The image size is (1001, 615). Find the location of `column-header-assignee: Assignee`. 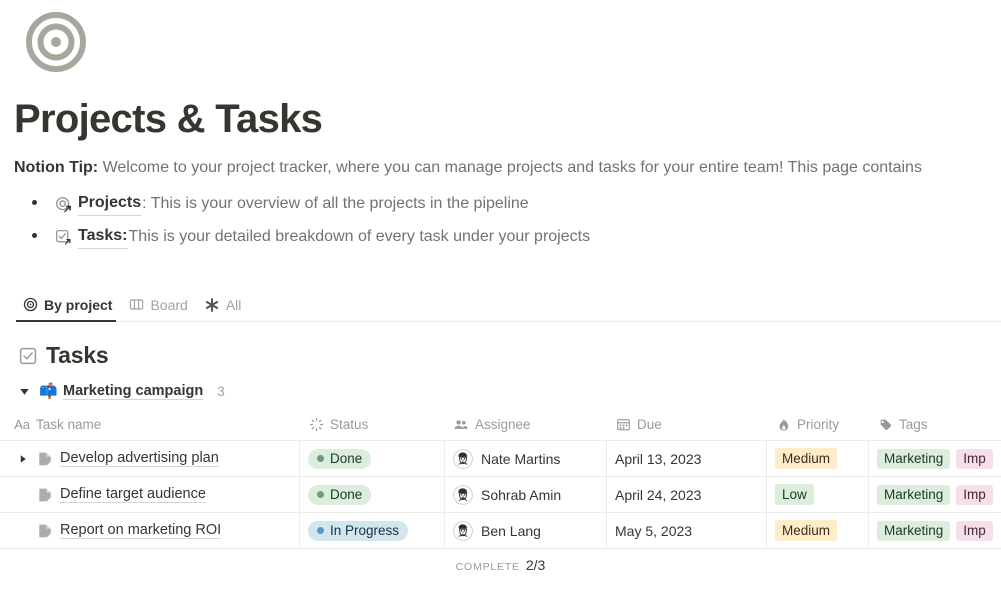

column-header-assignee: Assignee is located at coordinates (526, 424).